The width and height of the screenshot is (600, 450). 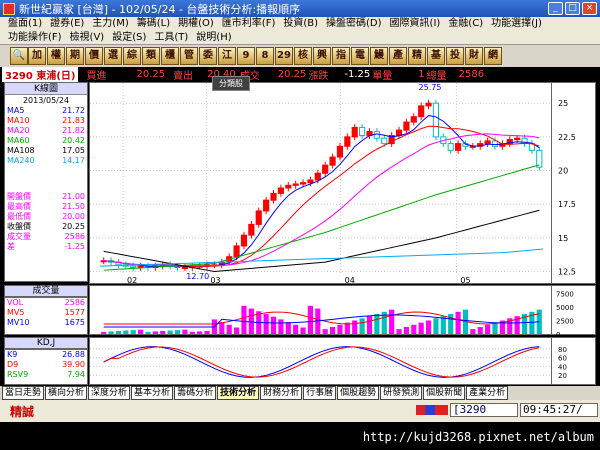 I want to click on menu-item-2: 主力(M), so click(x=110, y=24).